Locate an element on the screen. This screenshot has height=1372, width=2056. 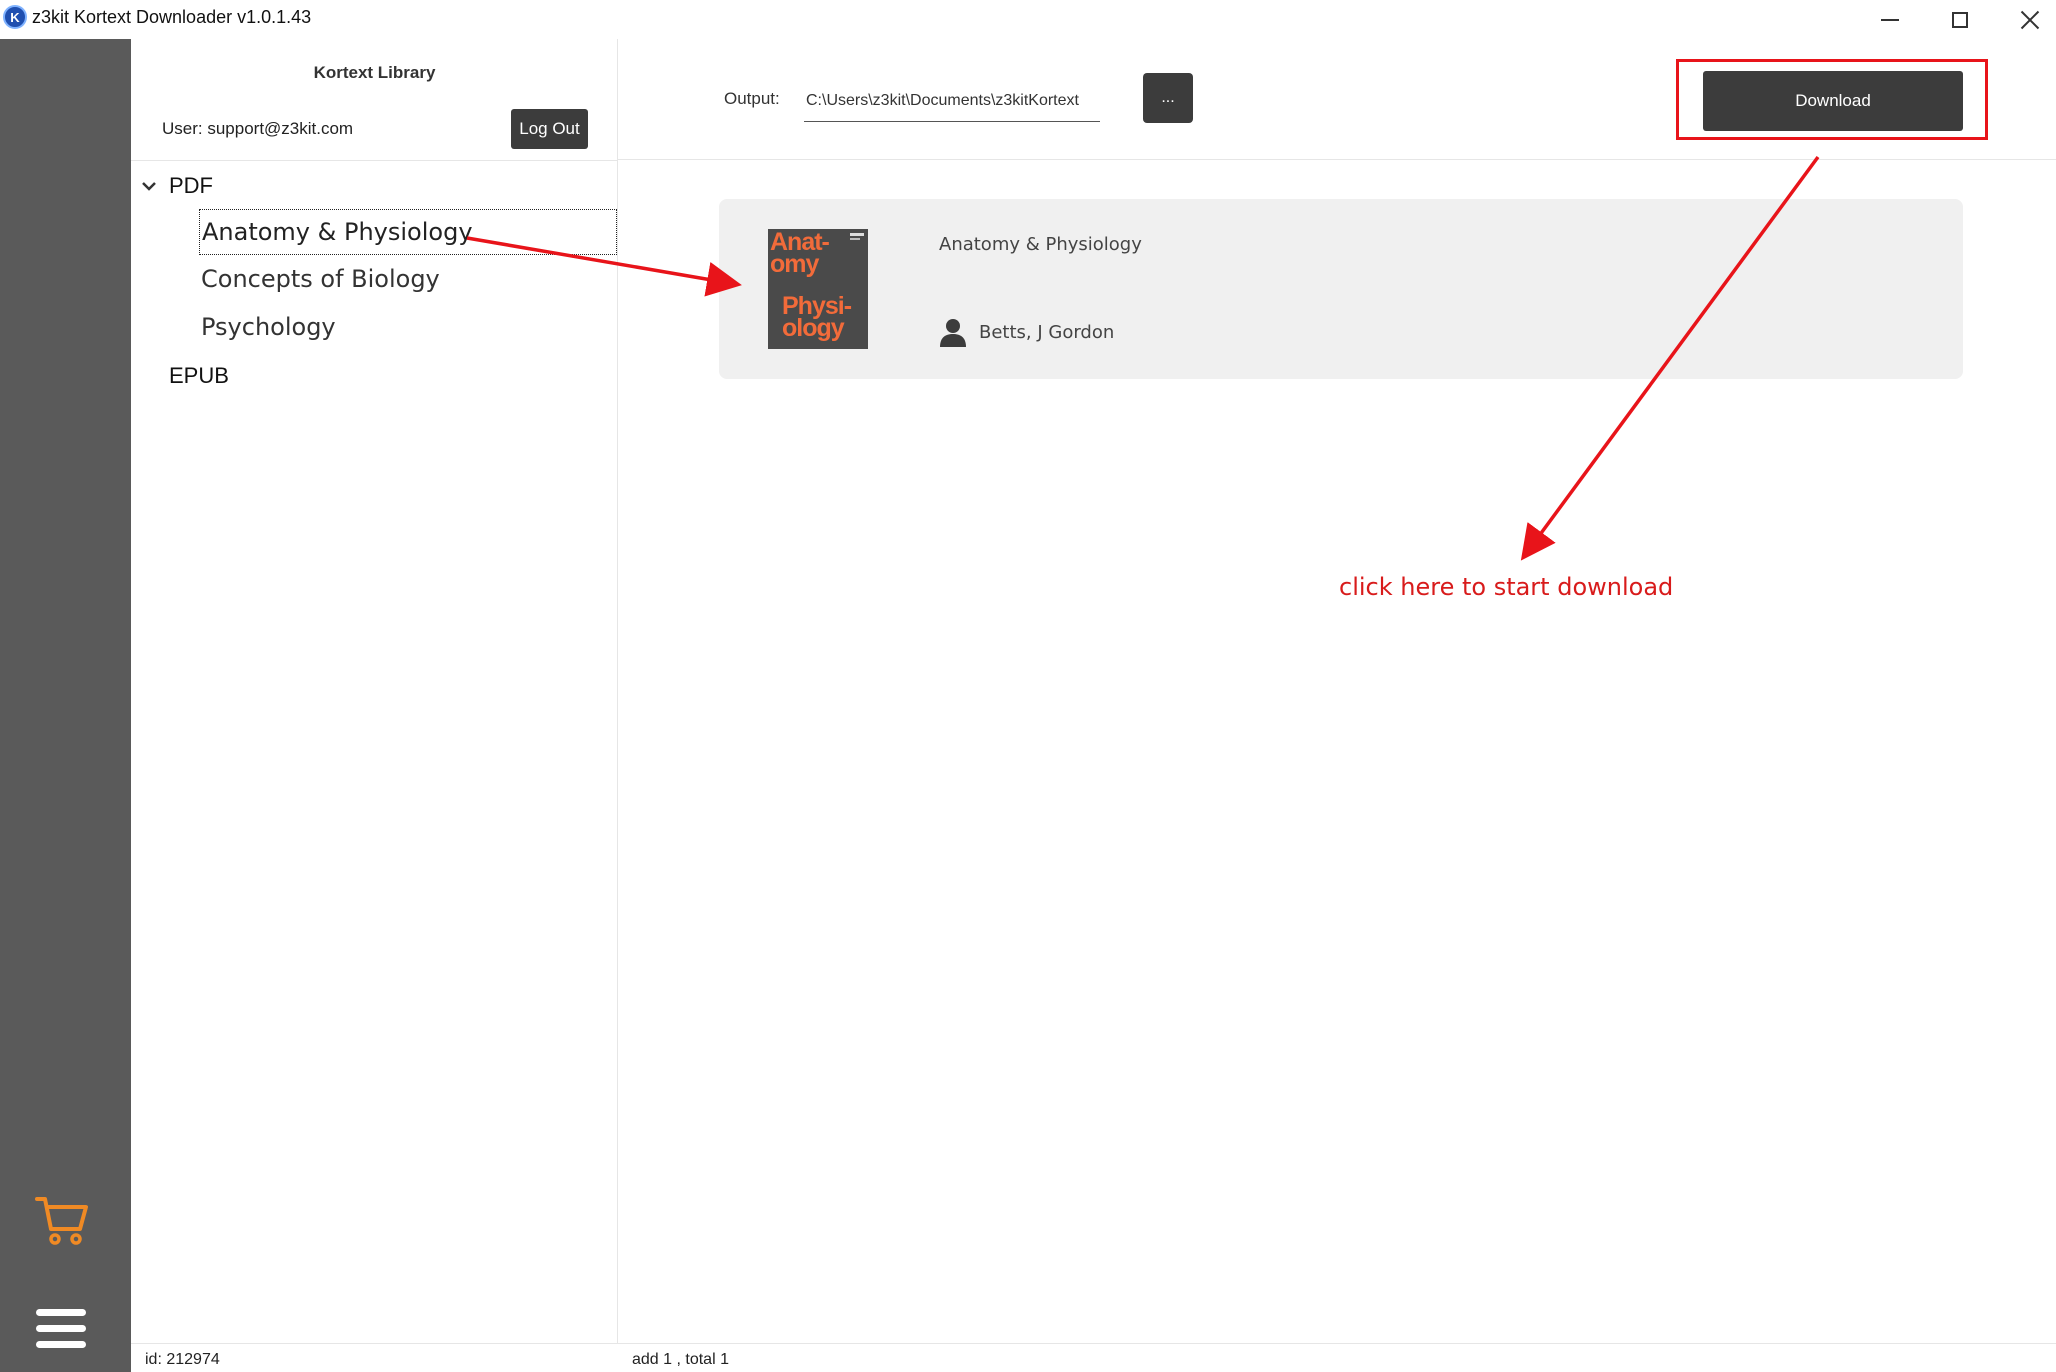
status-id: id: 212974 is located at coordinates (182, 1359).